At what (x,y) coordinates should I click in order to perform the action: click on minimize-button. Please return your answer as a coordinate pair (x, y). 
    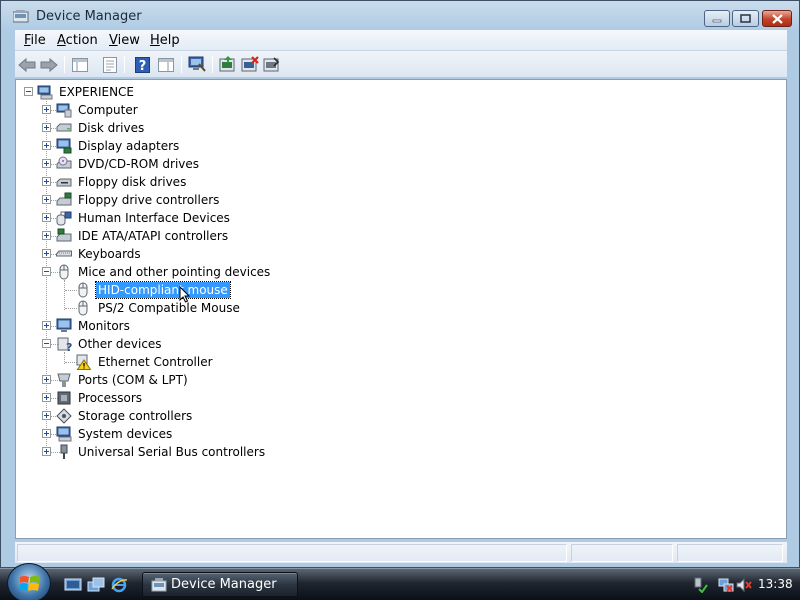
    Looking at the image, I should click on (717, 18).